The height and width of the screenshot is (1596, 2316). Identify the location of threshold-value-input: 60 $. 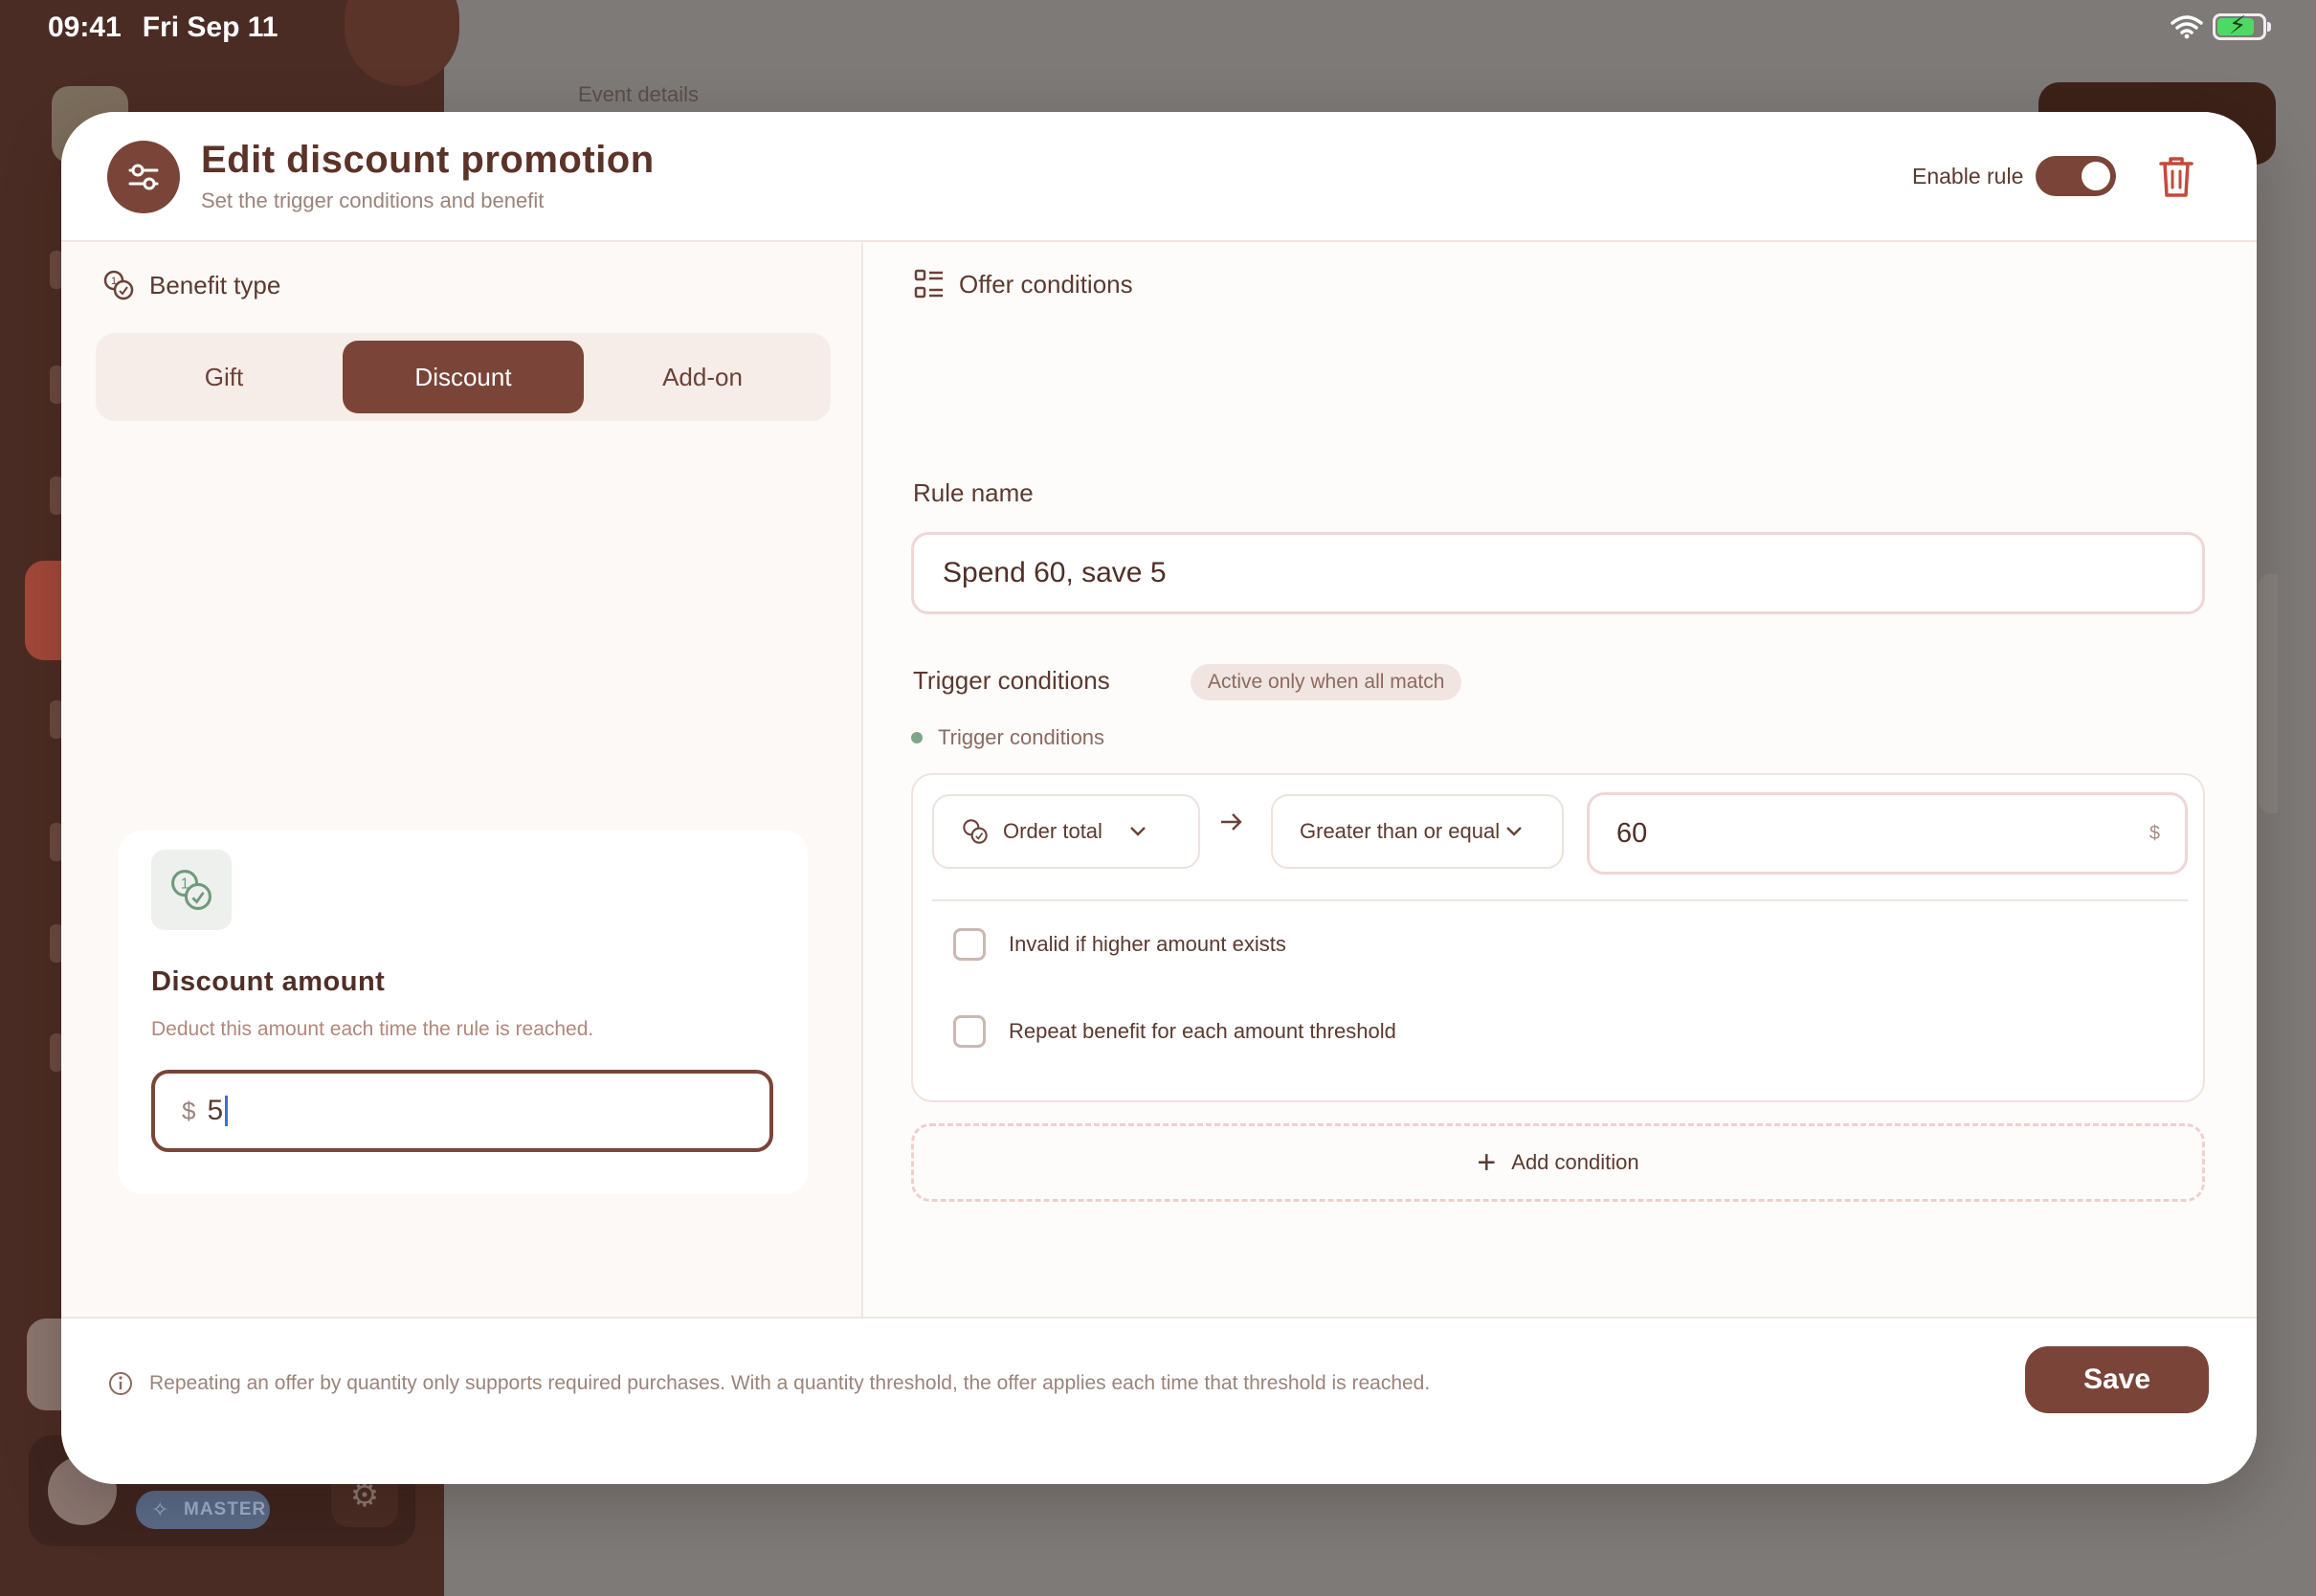
(1887, 834).